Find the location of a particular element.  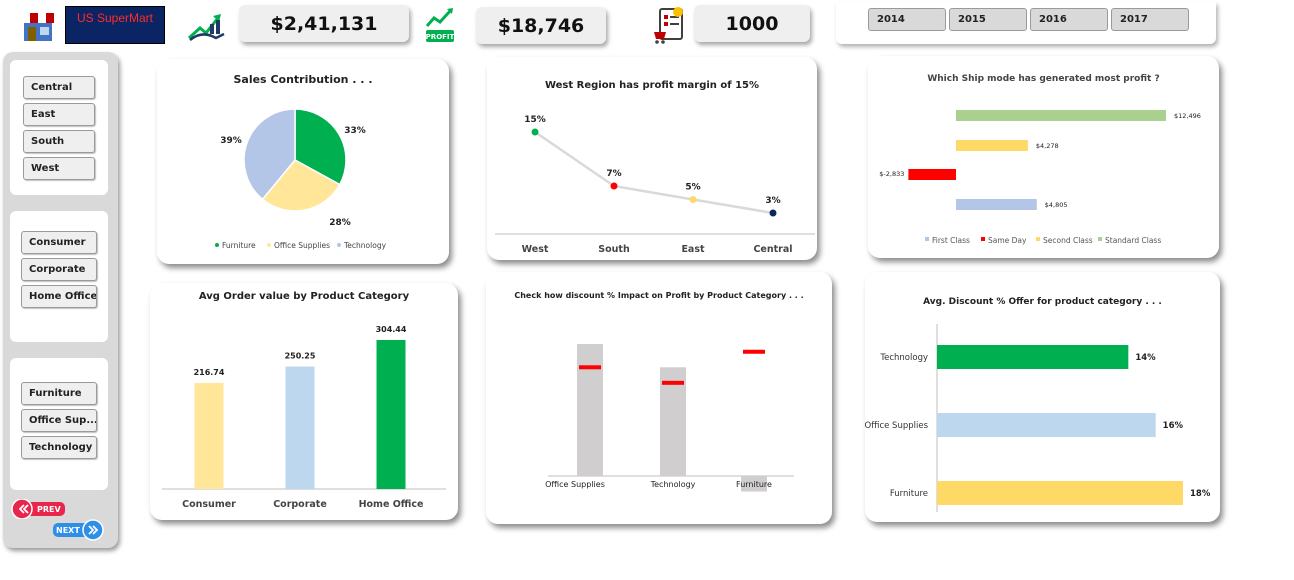

year-button-2016: 2016 is located at coordinates (1069, 19).